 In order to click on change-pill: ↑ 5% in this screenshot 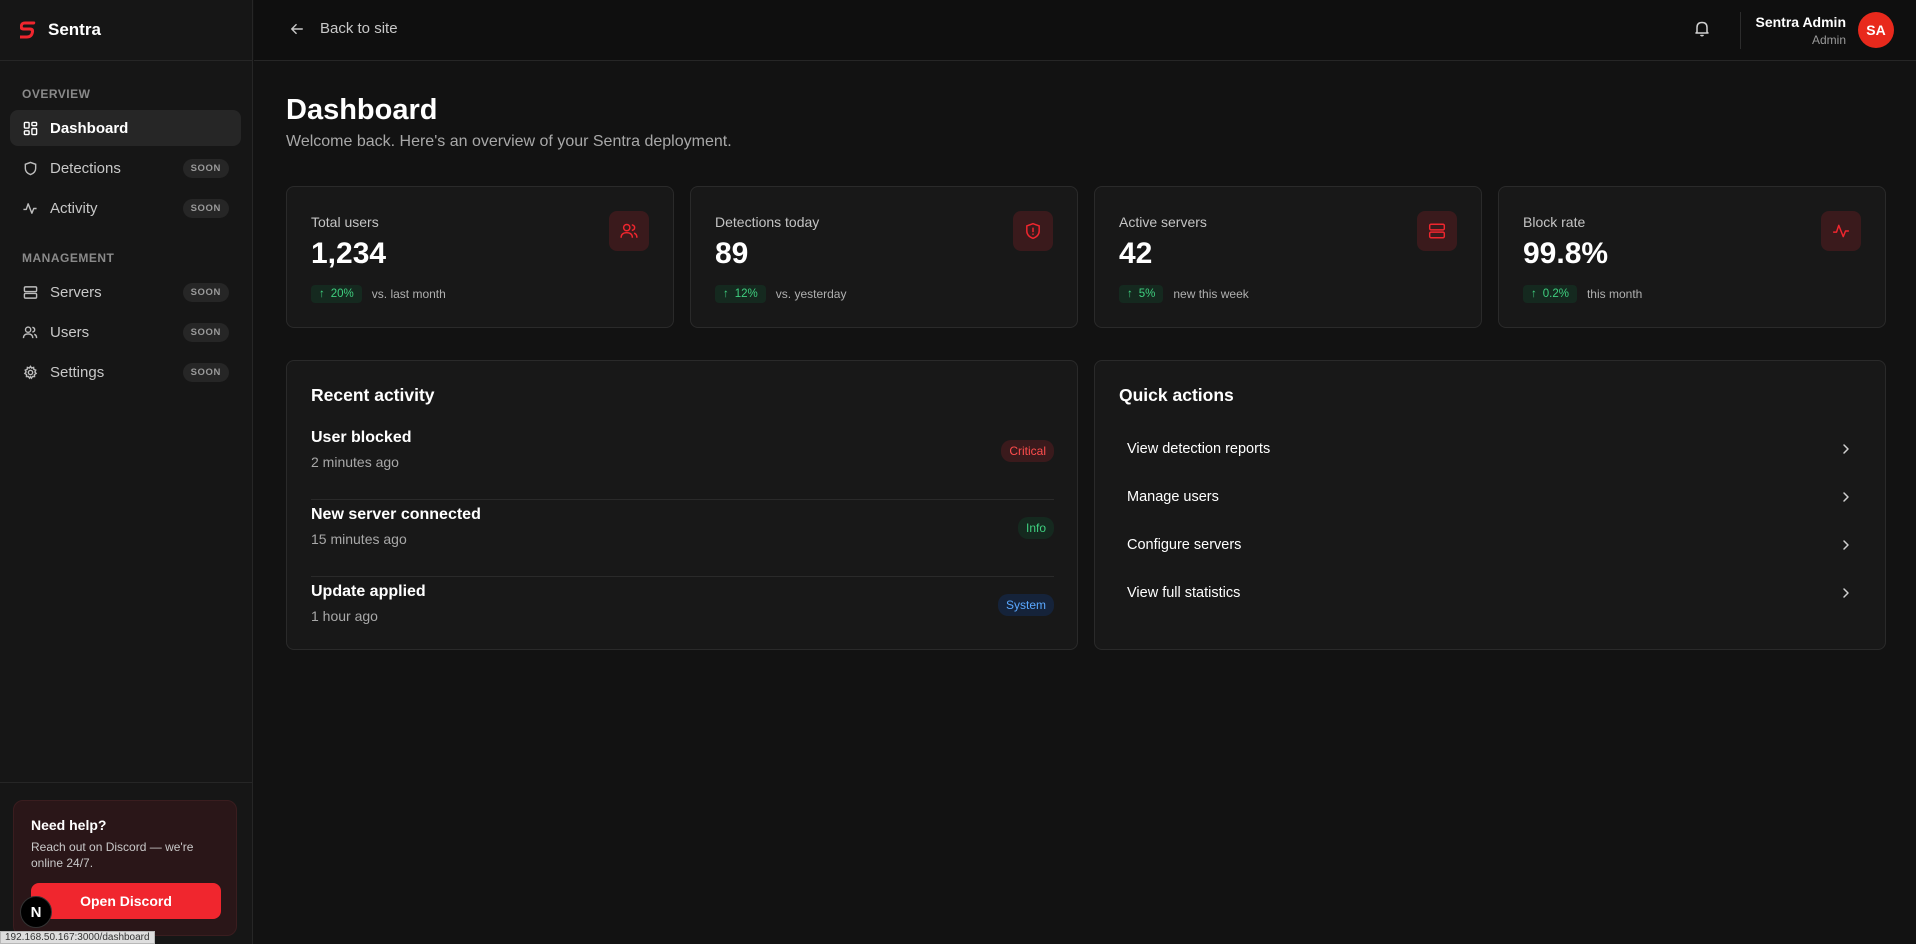, I will do `click(1141, 294)`.